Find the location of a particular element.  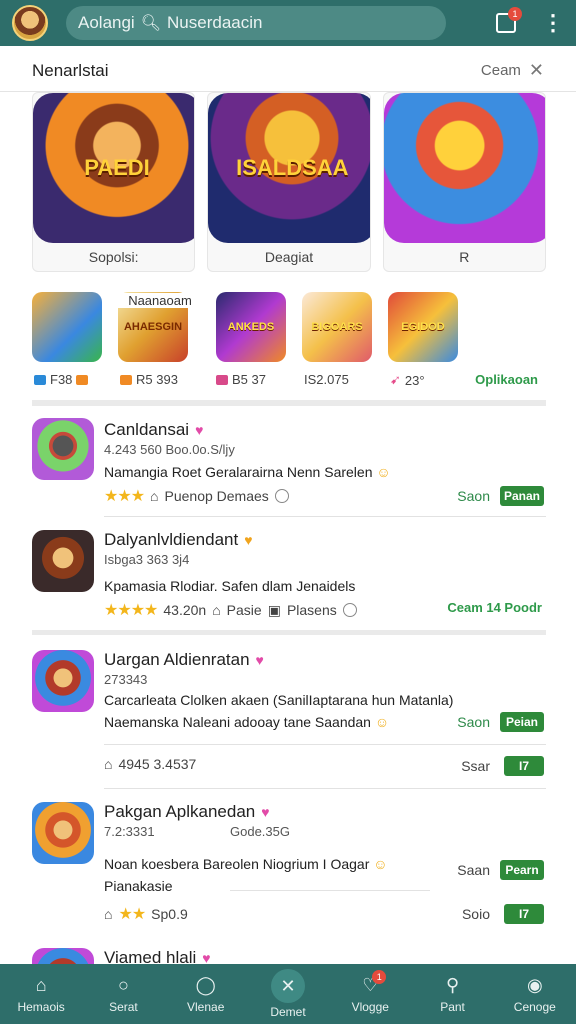

app-meta-text: B5 37 is located at coordinates (249, 379).